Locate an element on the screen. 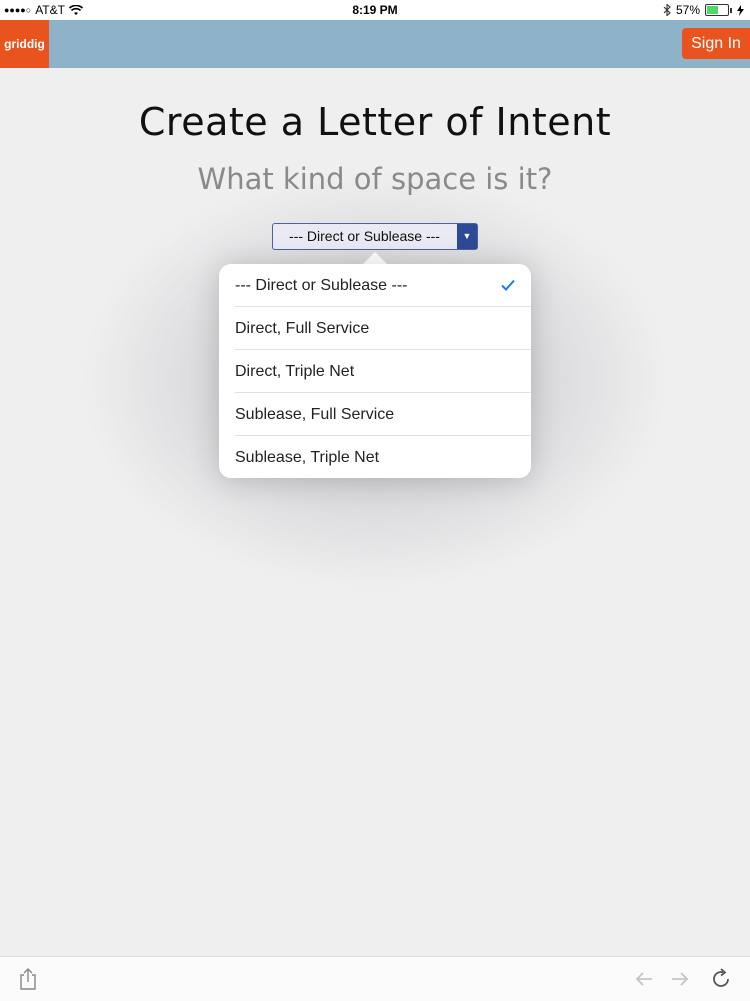 The image size is (750, 1001). back-icon is located at coordinates (644, 979).